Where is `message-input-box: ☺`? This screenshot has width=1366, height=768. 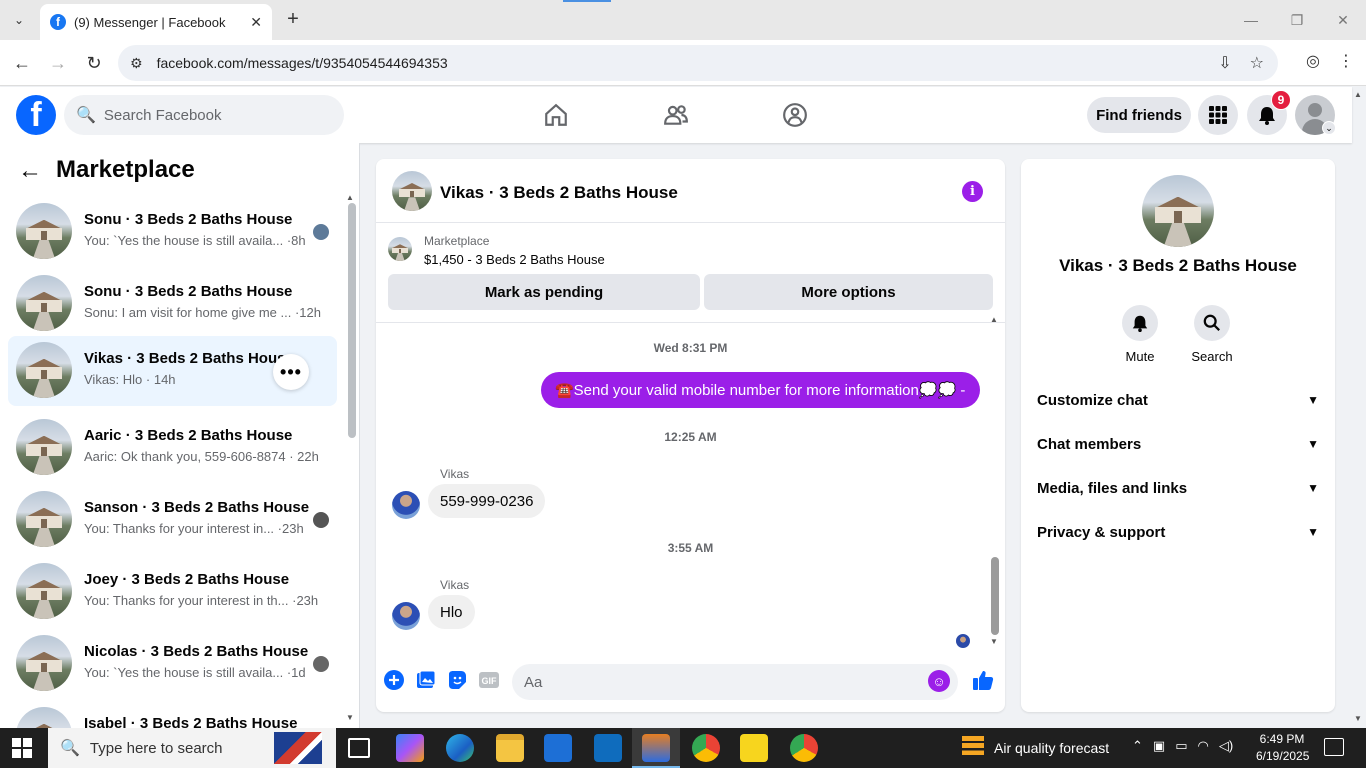 message-input-box: ☺ is located at coordinates (735, 682).